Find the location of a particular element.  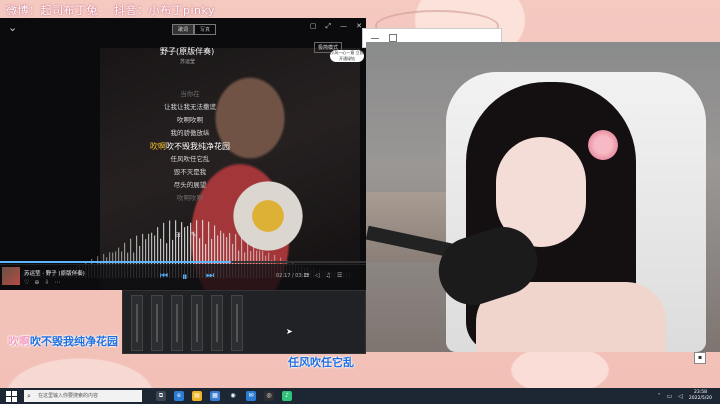

now-playing-title: 苏运莹 · 野子 (原版伴奏) is located at coordinates (54, 273).